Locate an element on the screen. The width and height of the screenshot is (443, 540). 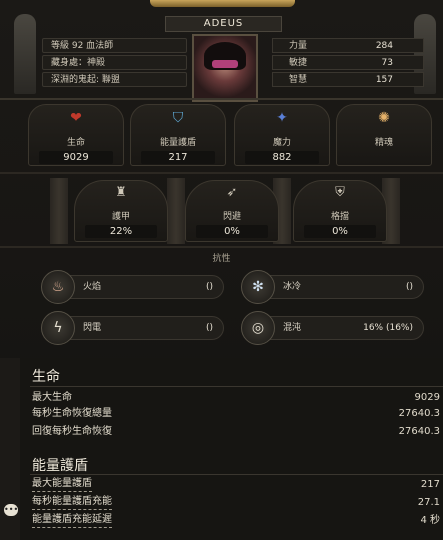
character-name: ADEUS is located at coordinates (223, 24).